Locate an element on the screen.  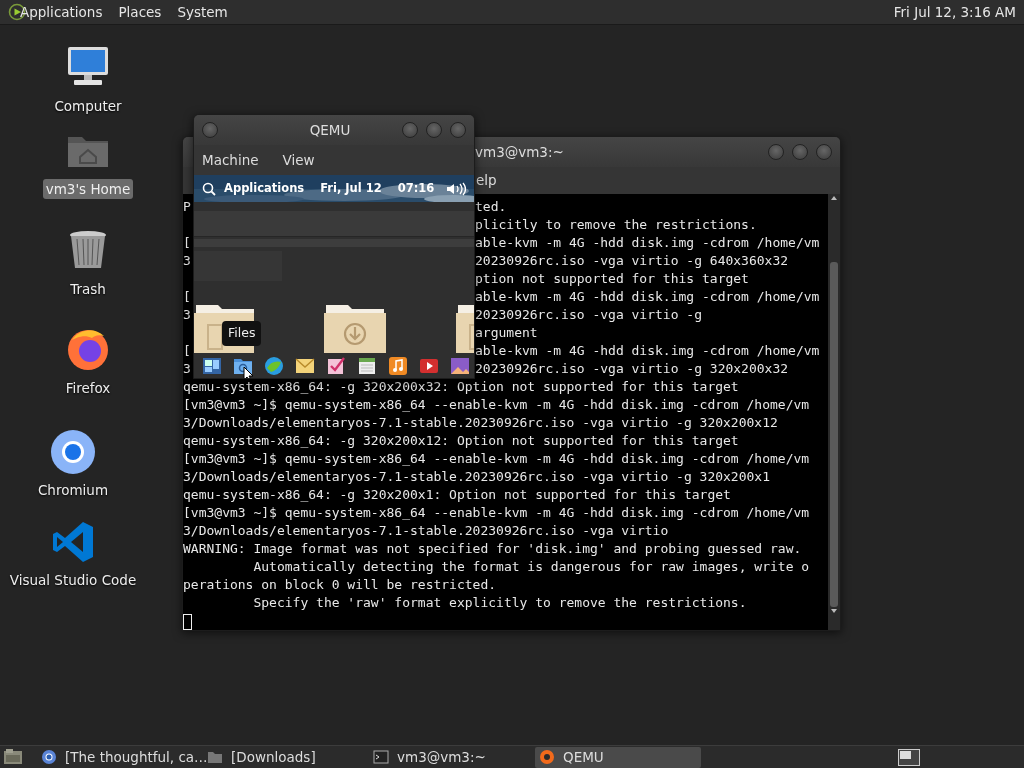
time-text: 07:16 is located at coordinates (416, 188).